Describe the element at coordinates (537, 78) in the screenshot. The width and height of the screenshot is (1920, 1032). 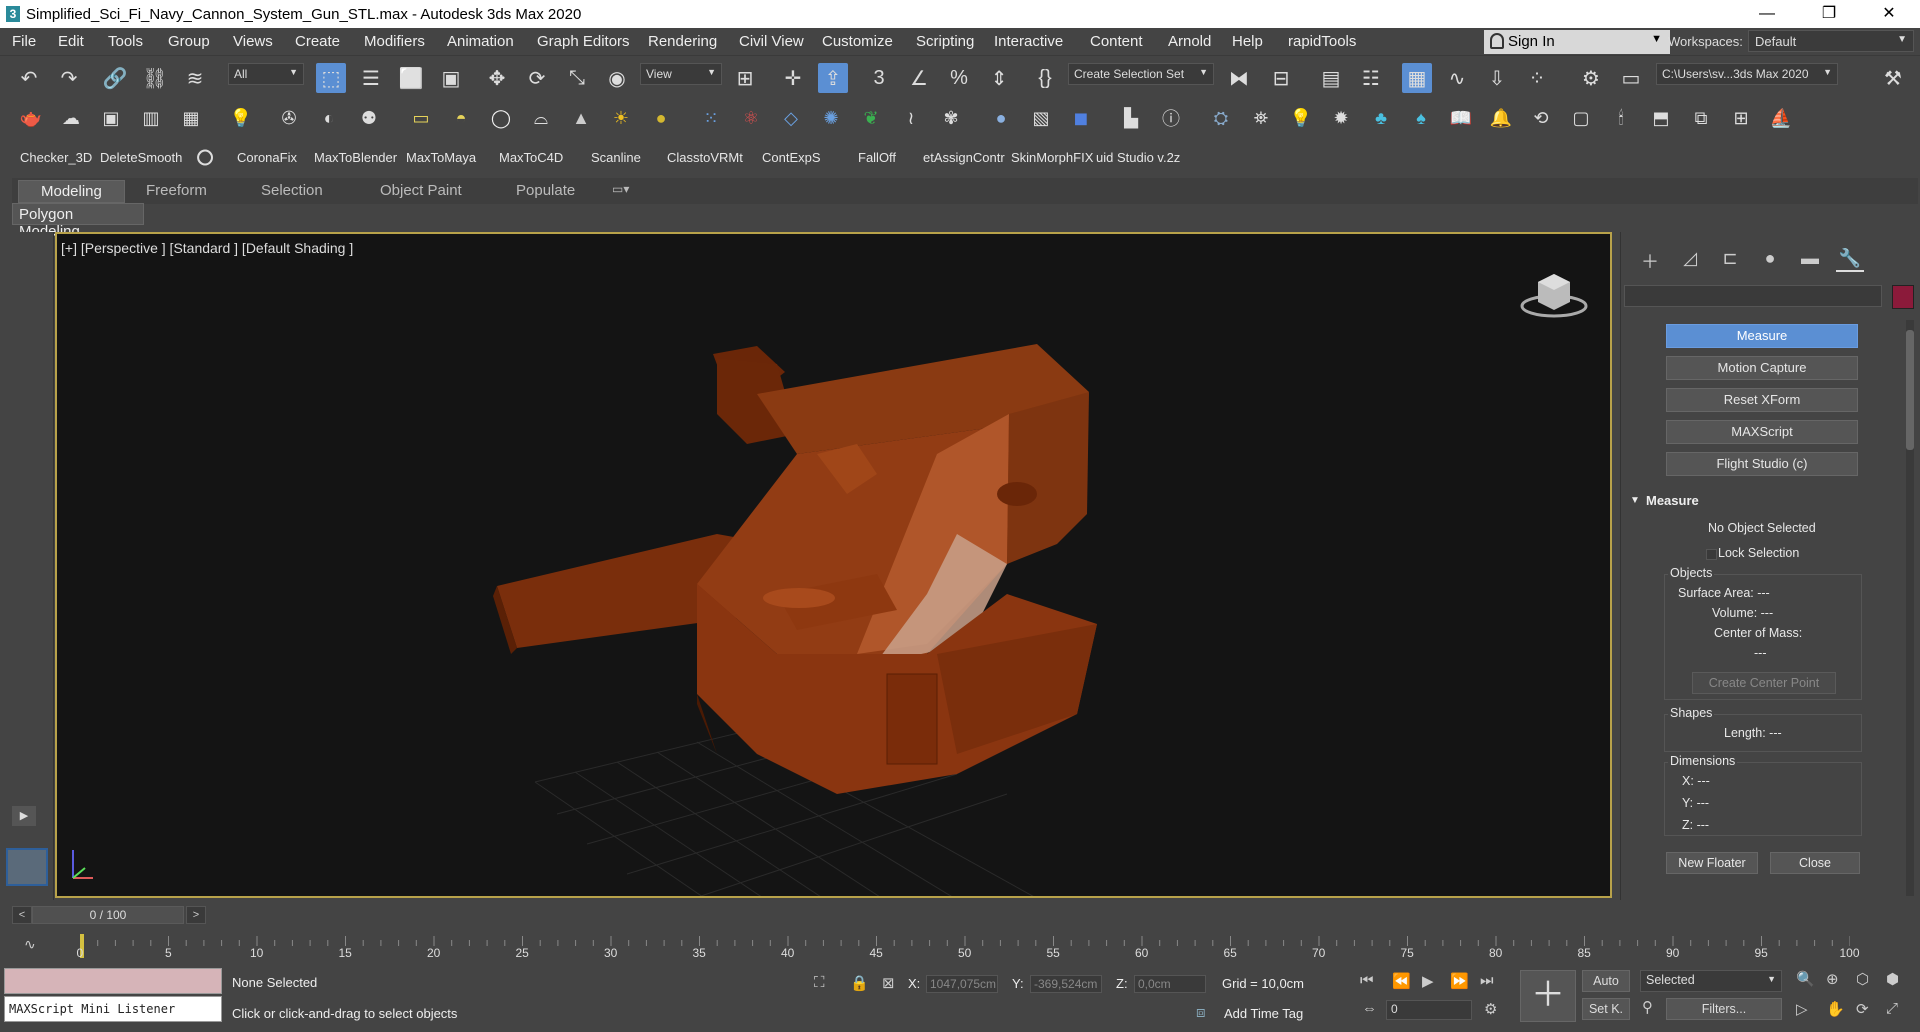
I see `rotate-icon: ⟳` at that location.